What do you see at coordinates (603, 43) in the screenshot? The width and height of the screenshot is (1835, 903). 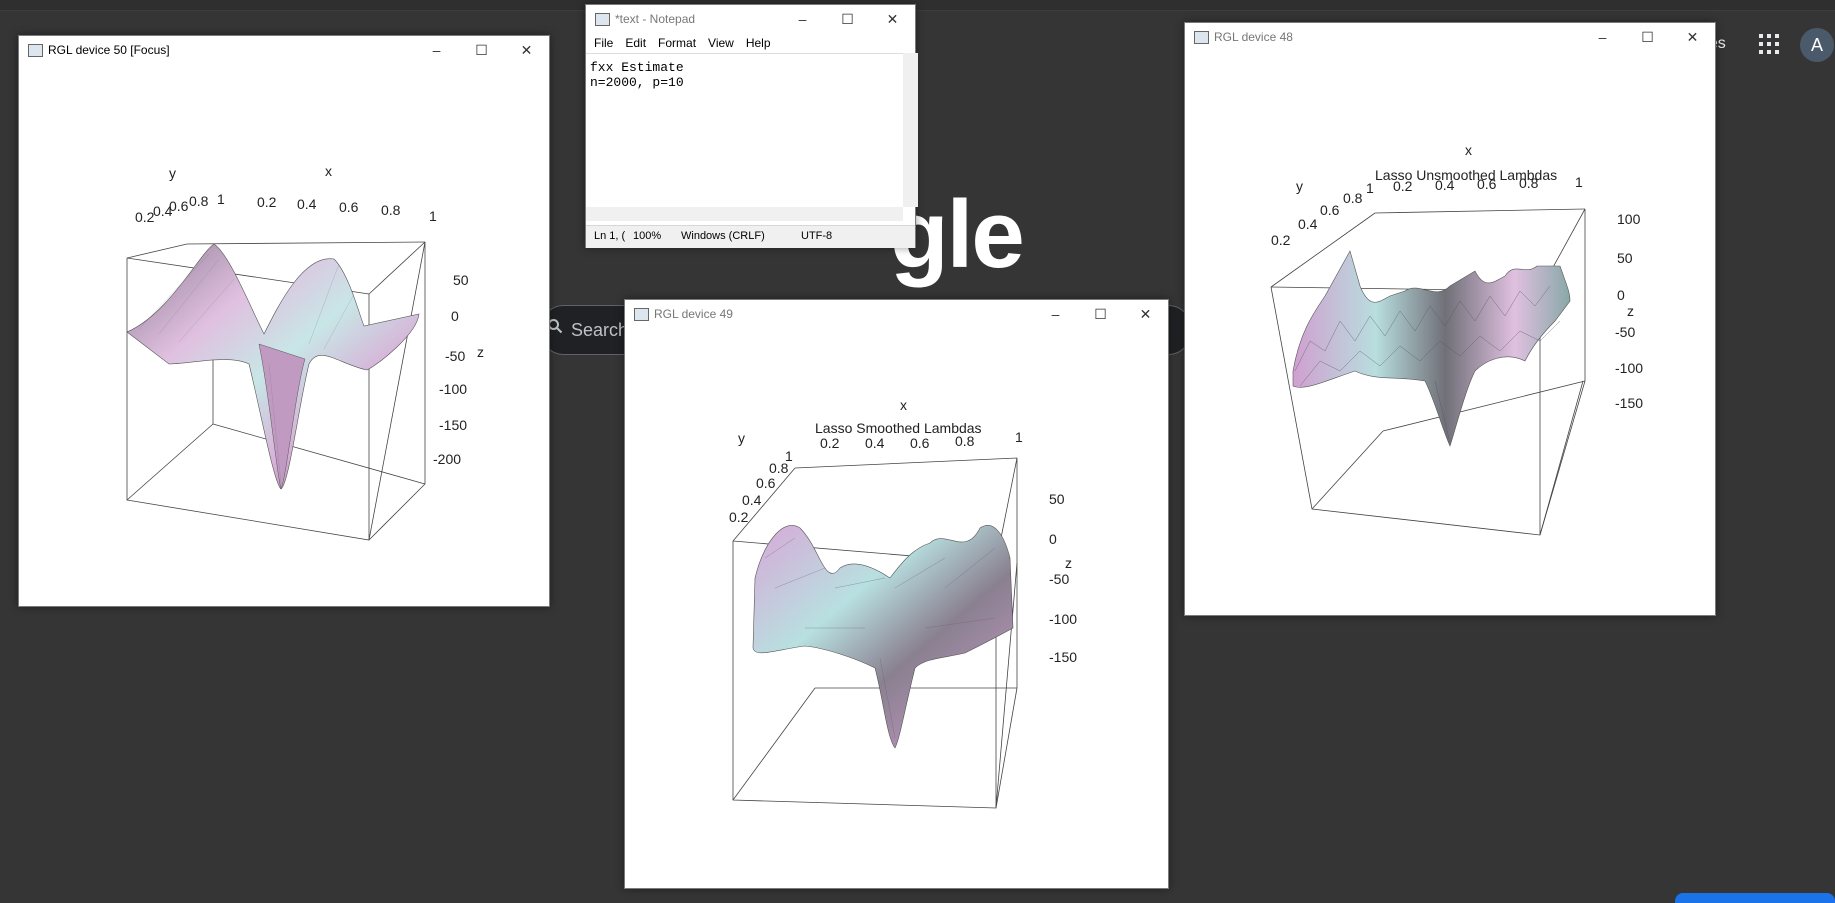 I see `menu-file: File` at bounding box center [603, 43].